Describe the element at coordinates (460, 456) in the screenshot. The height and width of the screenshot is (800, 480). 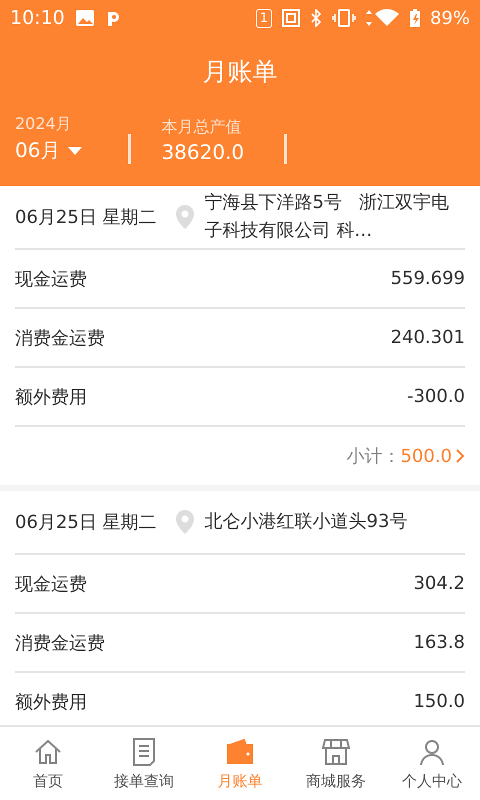
I see `chevron-right-icon` at that location.